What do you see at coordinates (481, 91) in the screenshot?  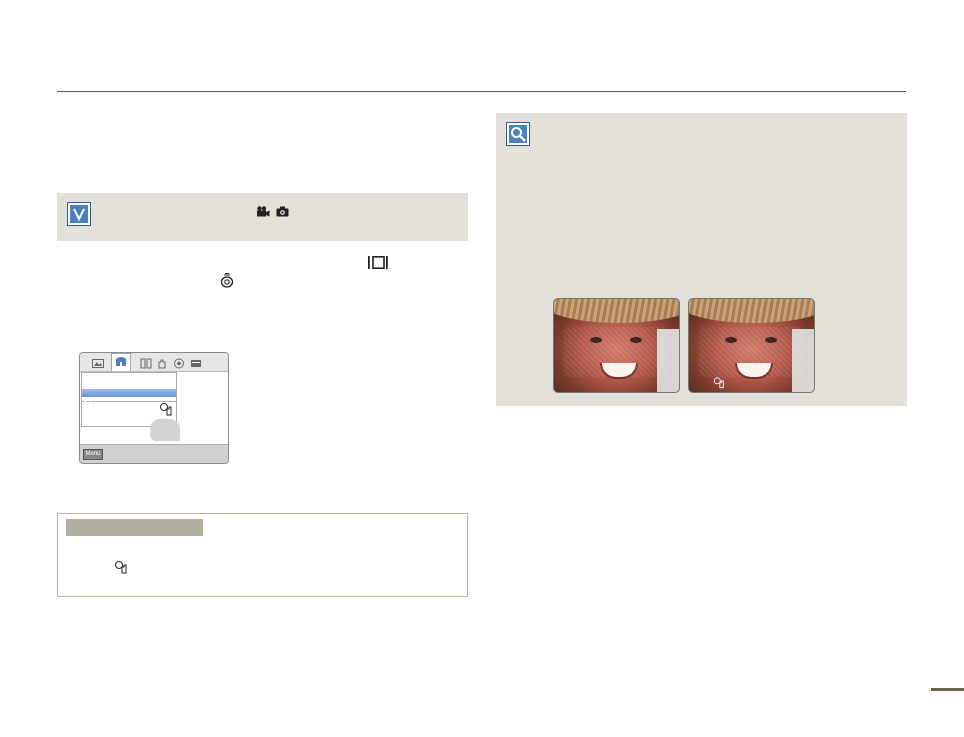 I see `top-rule` at bounding box center [481, 91].